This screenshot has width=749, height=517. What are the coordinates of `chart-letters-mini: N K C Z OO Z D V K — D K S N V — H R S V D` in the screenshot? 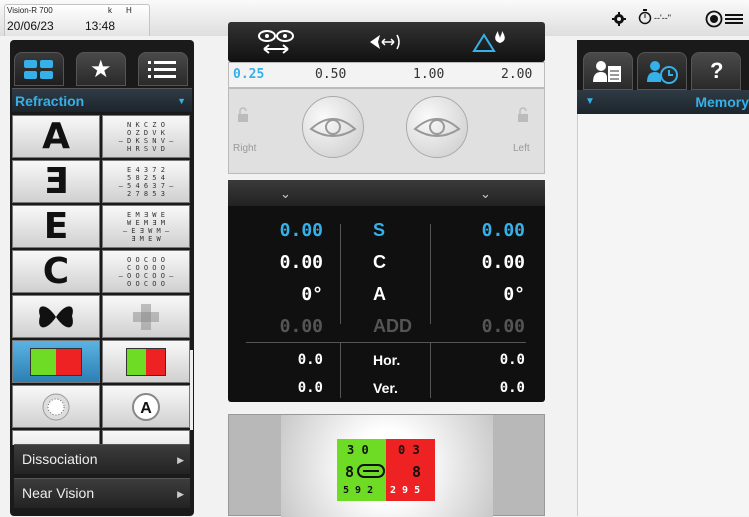 It's located at (146, 136).